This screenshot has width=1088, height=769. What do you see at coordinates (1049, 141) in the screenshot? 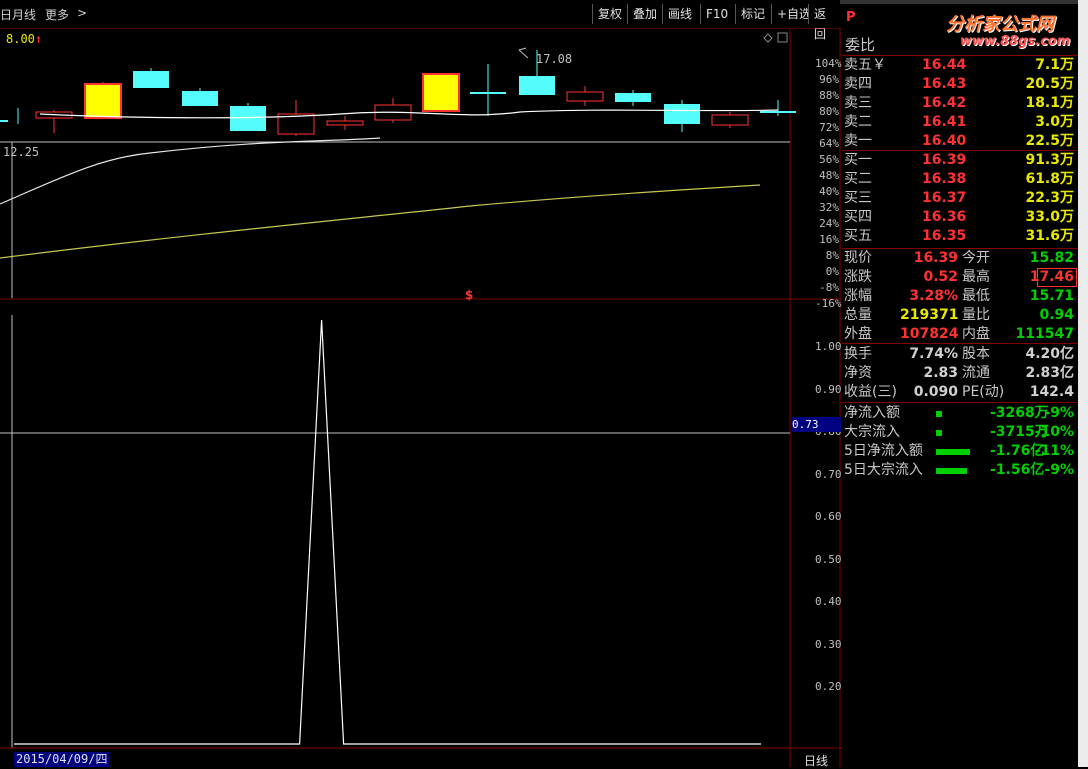
I see `order-volume: 22.5万` at bounding box center [1049, 141].